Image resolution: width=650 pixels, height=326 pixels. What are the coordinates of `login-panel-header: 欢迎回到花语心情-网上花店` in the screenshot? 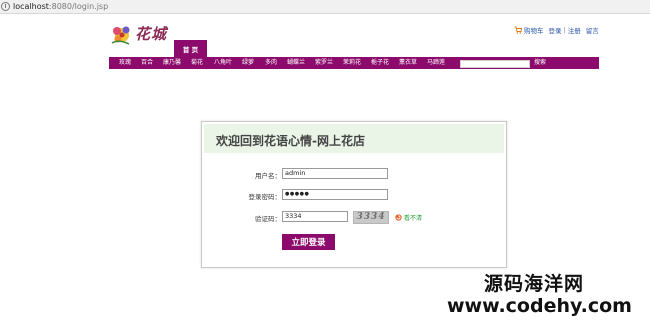 It's located at (354, 138).